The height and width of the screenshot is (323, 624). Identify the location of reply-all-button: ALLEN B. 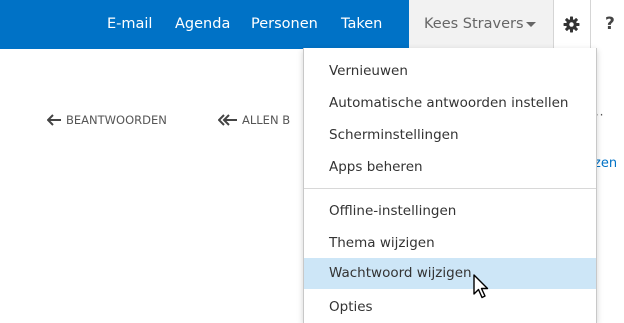
(260, 120).